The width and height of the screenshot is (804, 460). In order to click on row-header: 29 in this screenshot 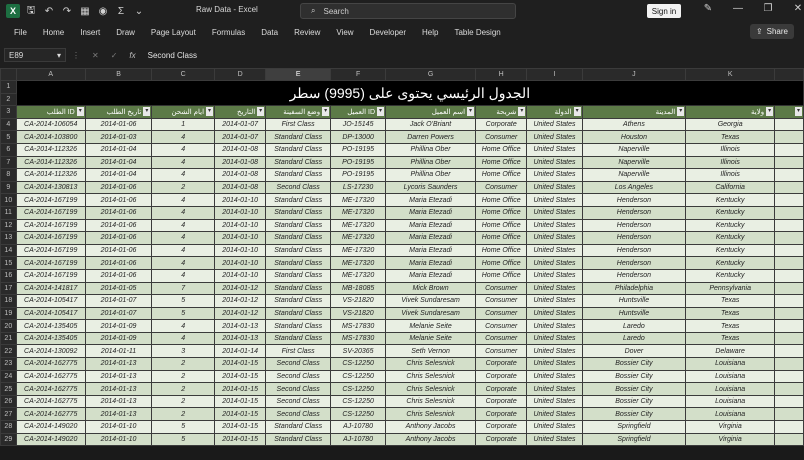, I will do `click(8, 439)`.